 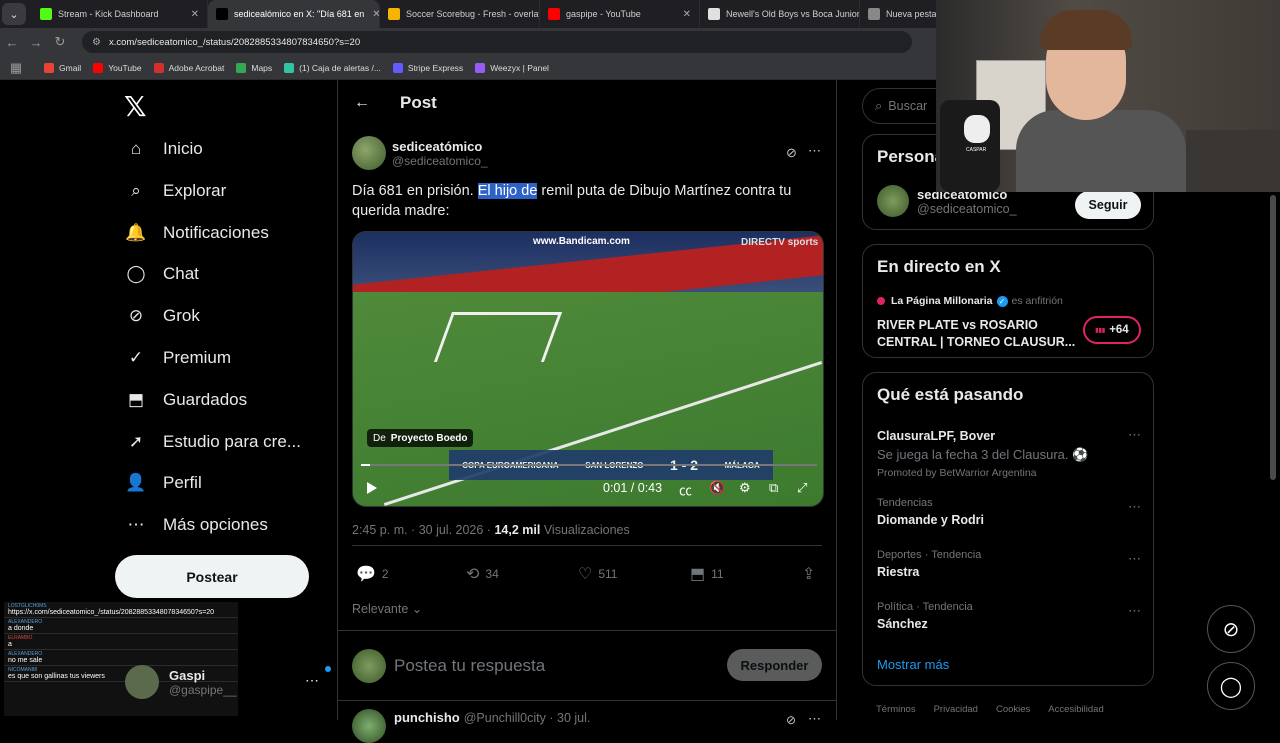 I want to click on sidebar-item-inicio: ⌂ Inicio, so click(x=164, y=149).